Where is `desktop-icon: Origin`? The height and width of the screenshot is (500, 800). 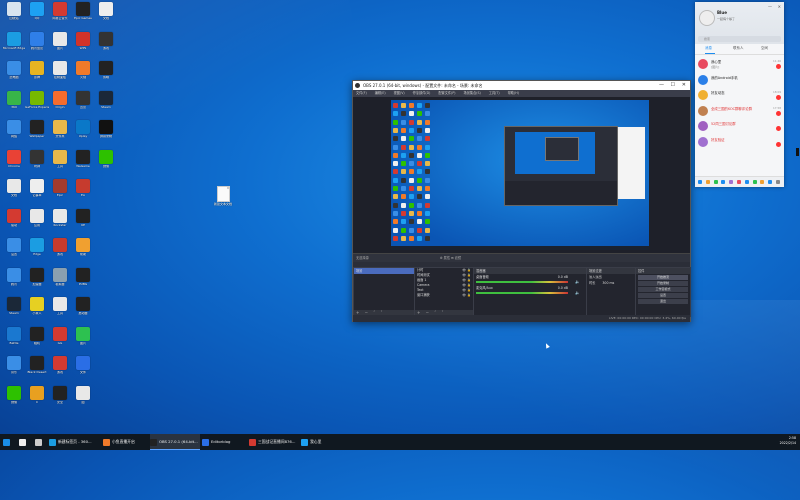
desktop-icon: Origin is located at coordinates (60, 100).